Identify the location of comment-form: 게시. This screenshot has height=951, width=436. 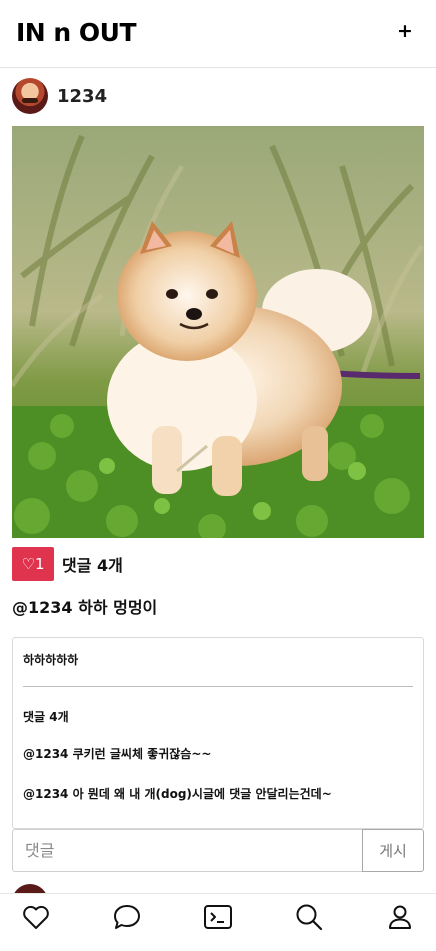
(218, 850).